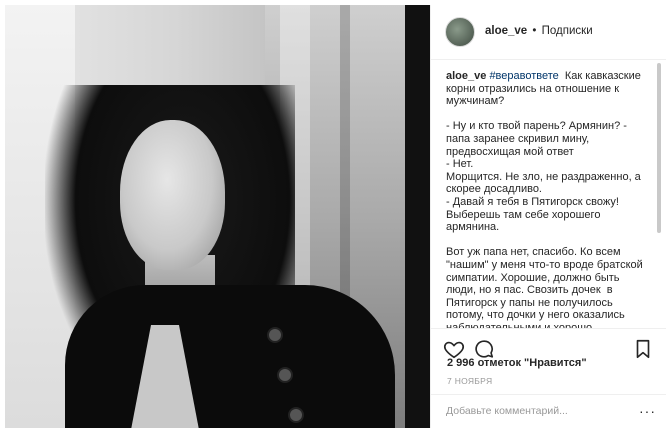 The width and height of the screenshot is (670, 433). What do you see at coordinates (466, 76) in the screenshot?
I see `caption-username: aloe_ve` at bounding box center [466, 76].